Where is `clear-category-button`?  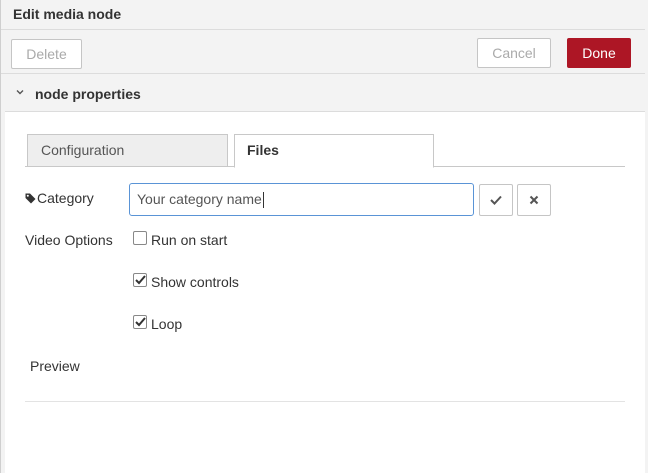
clear-category-button is located at coordinates (534, 200).